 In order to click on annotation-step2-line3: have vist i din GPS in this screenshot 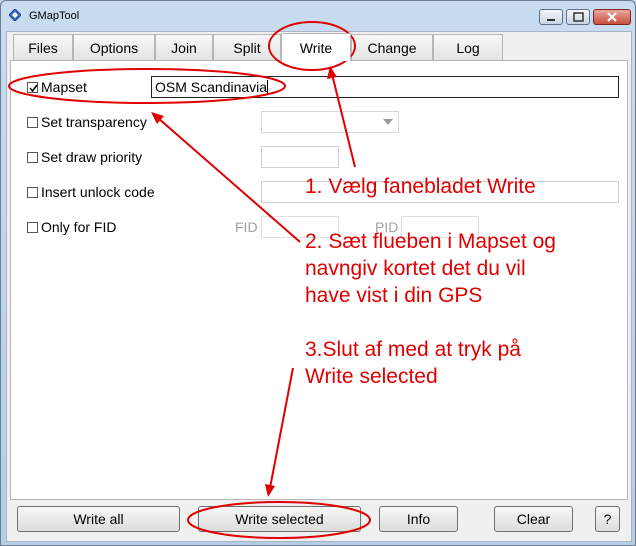, I will do `click(394, 295)`.